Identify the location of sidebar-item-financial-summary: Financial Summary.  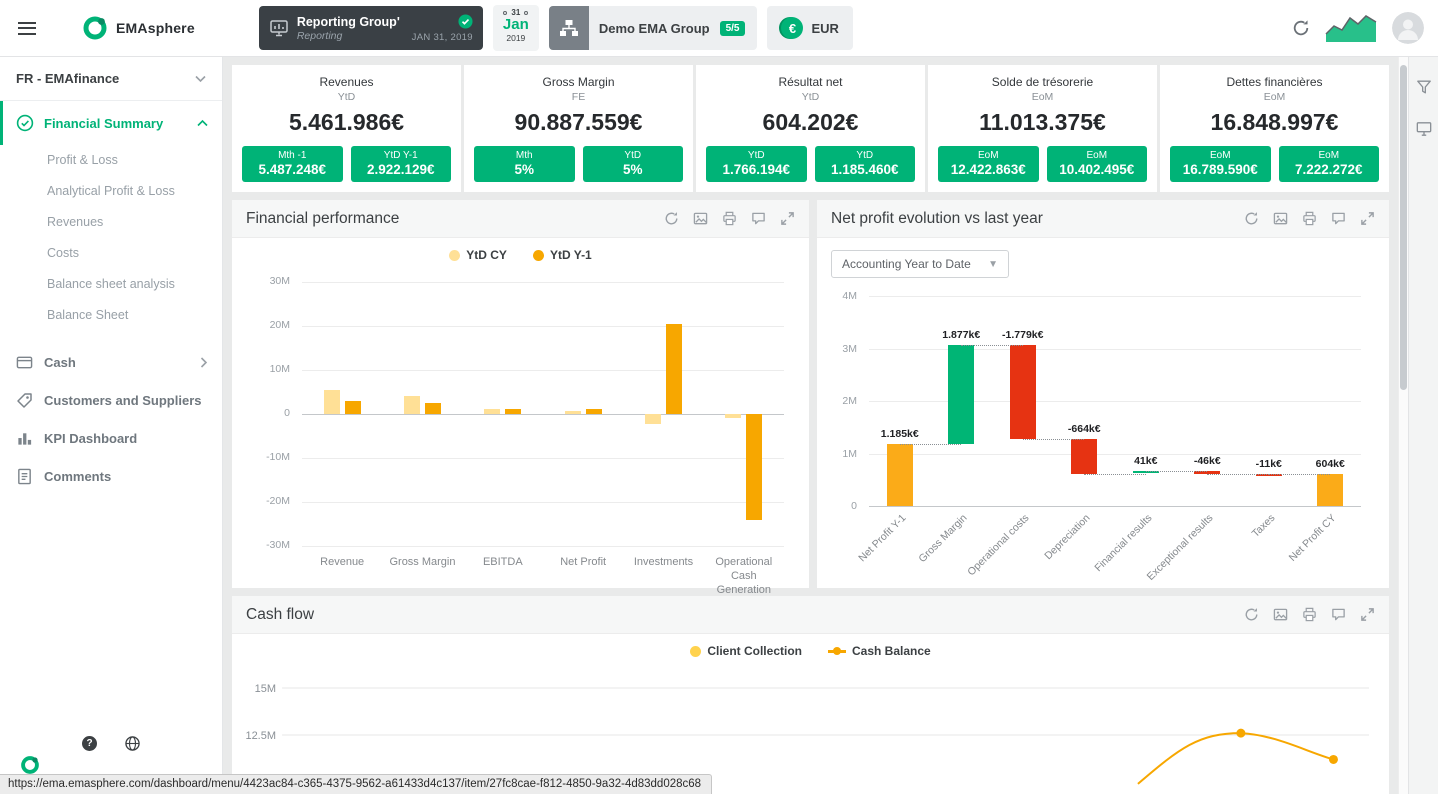
(111, 123).